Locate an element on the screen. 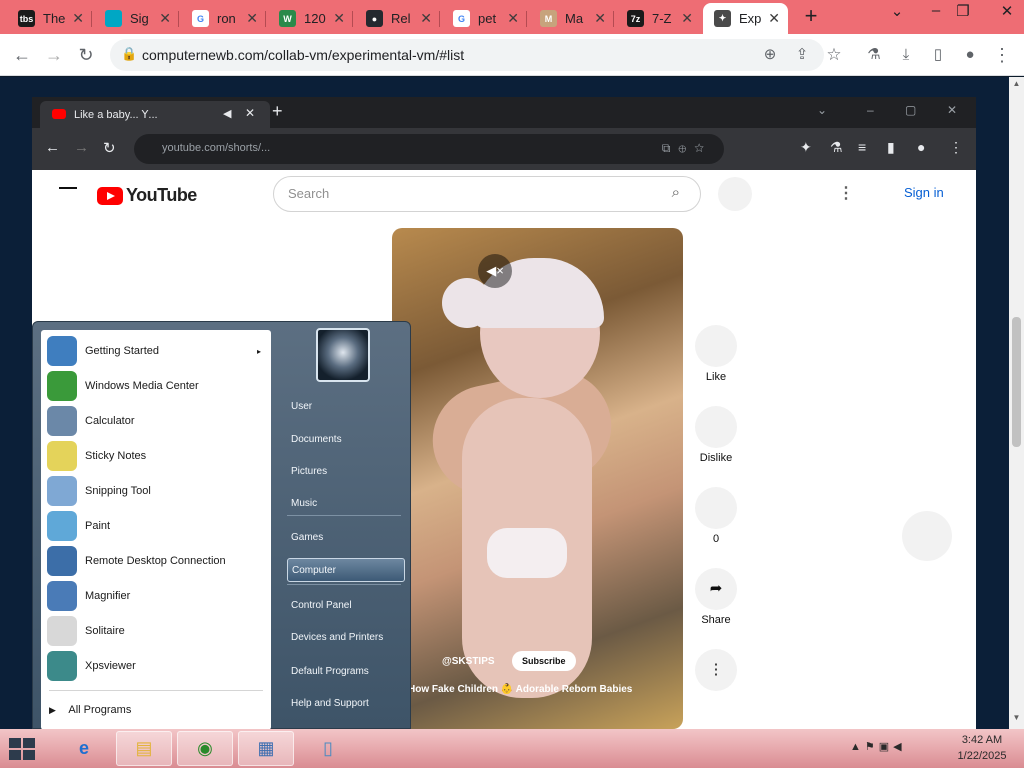 The image size is (1024, 768). more-action: ⋮ is located at coordinates (716, 672).